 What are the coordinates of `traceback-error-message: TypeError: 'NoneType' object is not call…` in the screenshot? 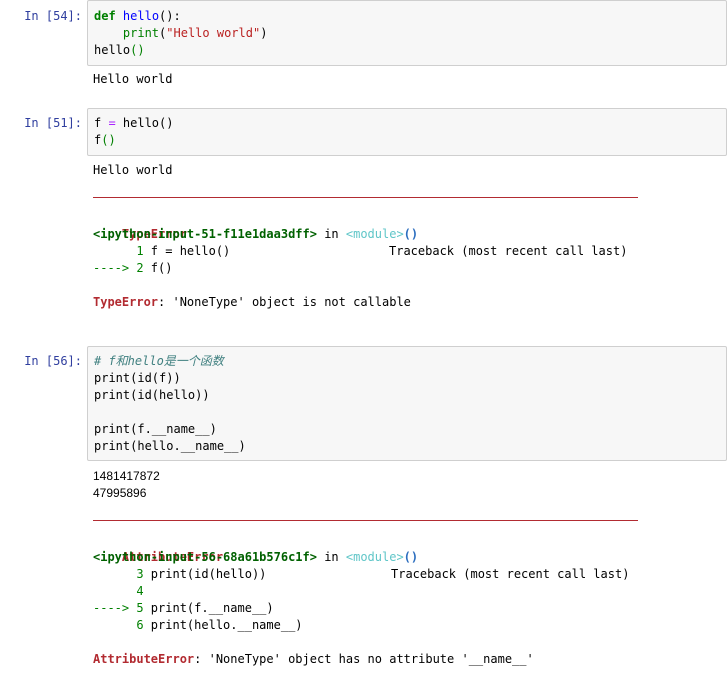 It's located at (252, 302).